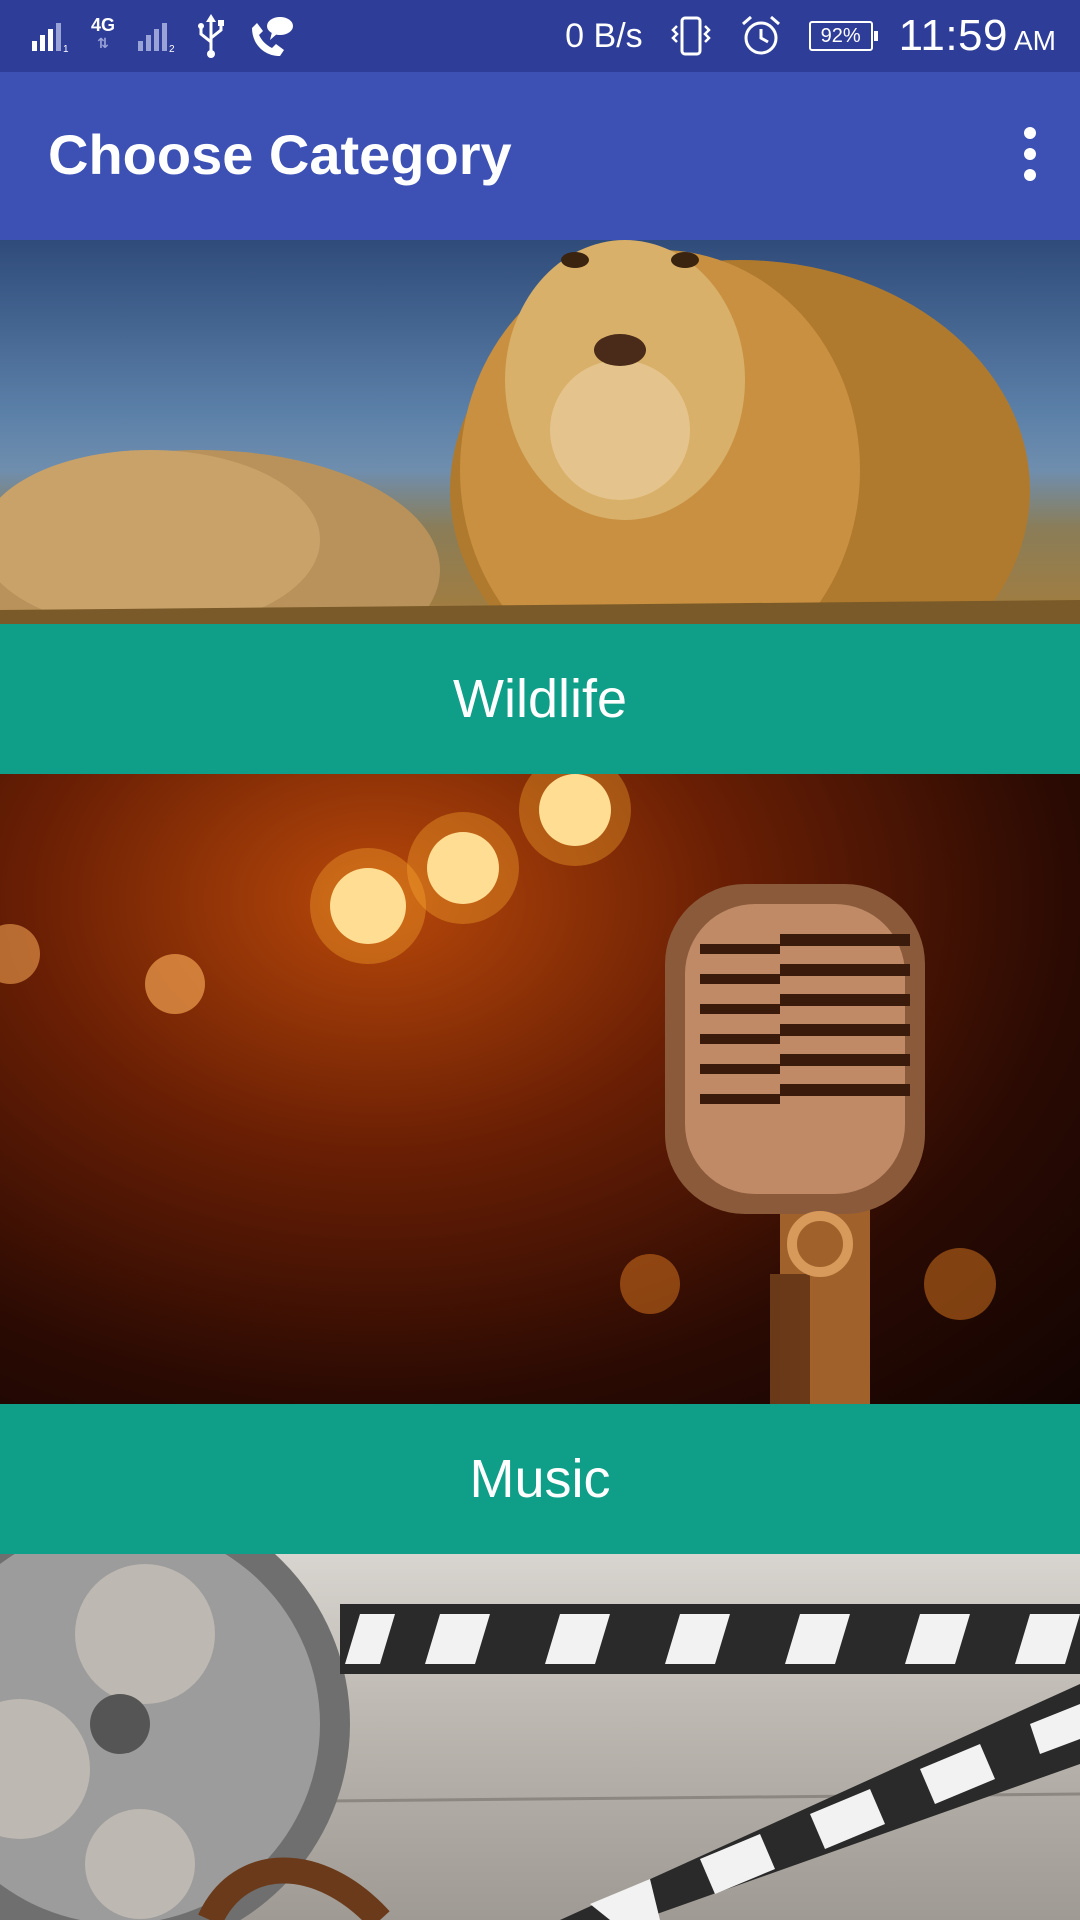  What do you see at coordinates (272, 36) in the screenshot?
I see `call-message-icon` at bounding box center [272, 36].